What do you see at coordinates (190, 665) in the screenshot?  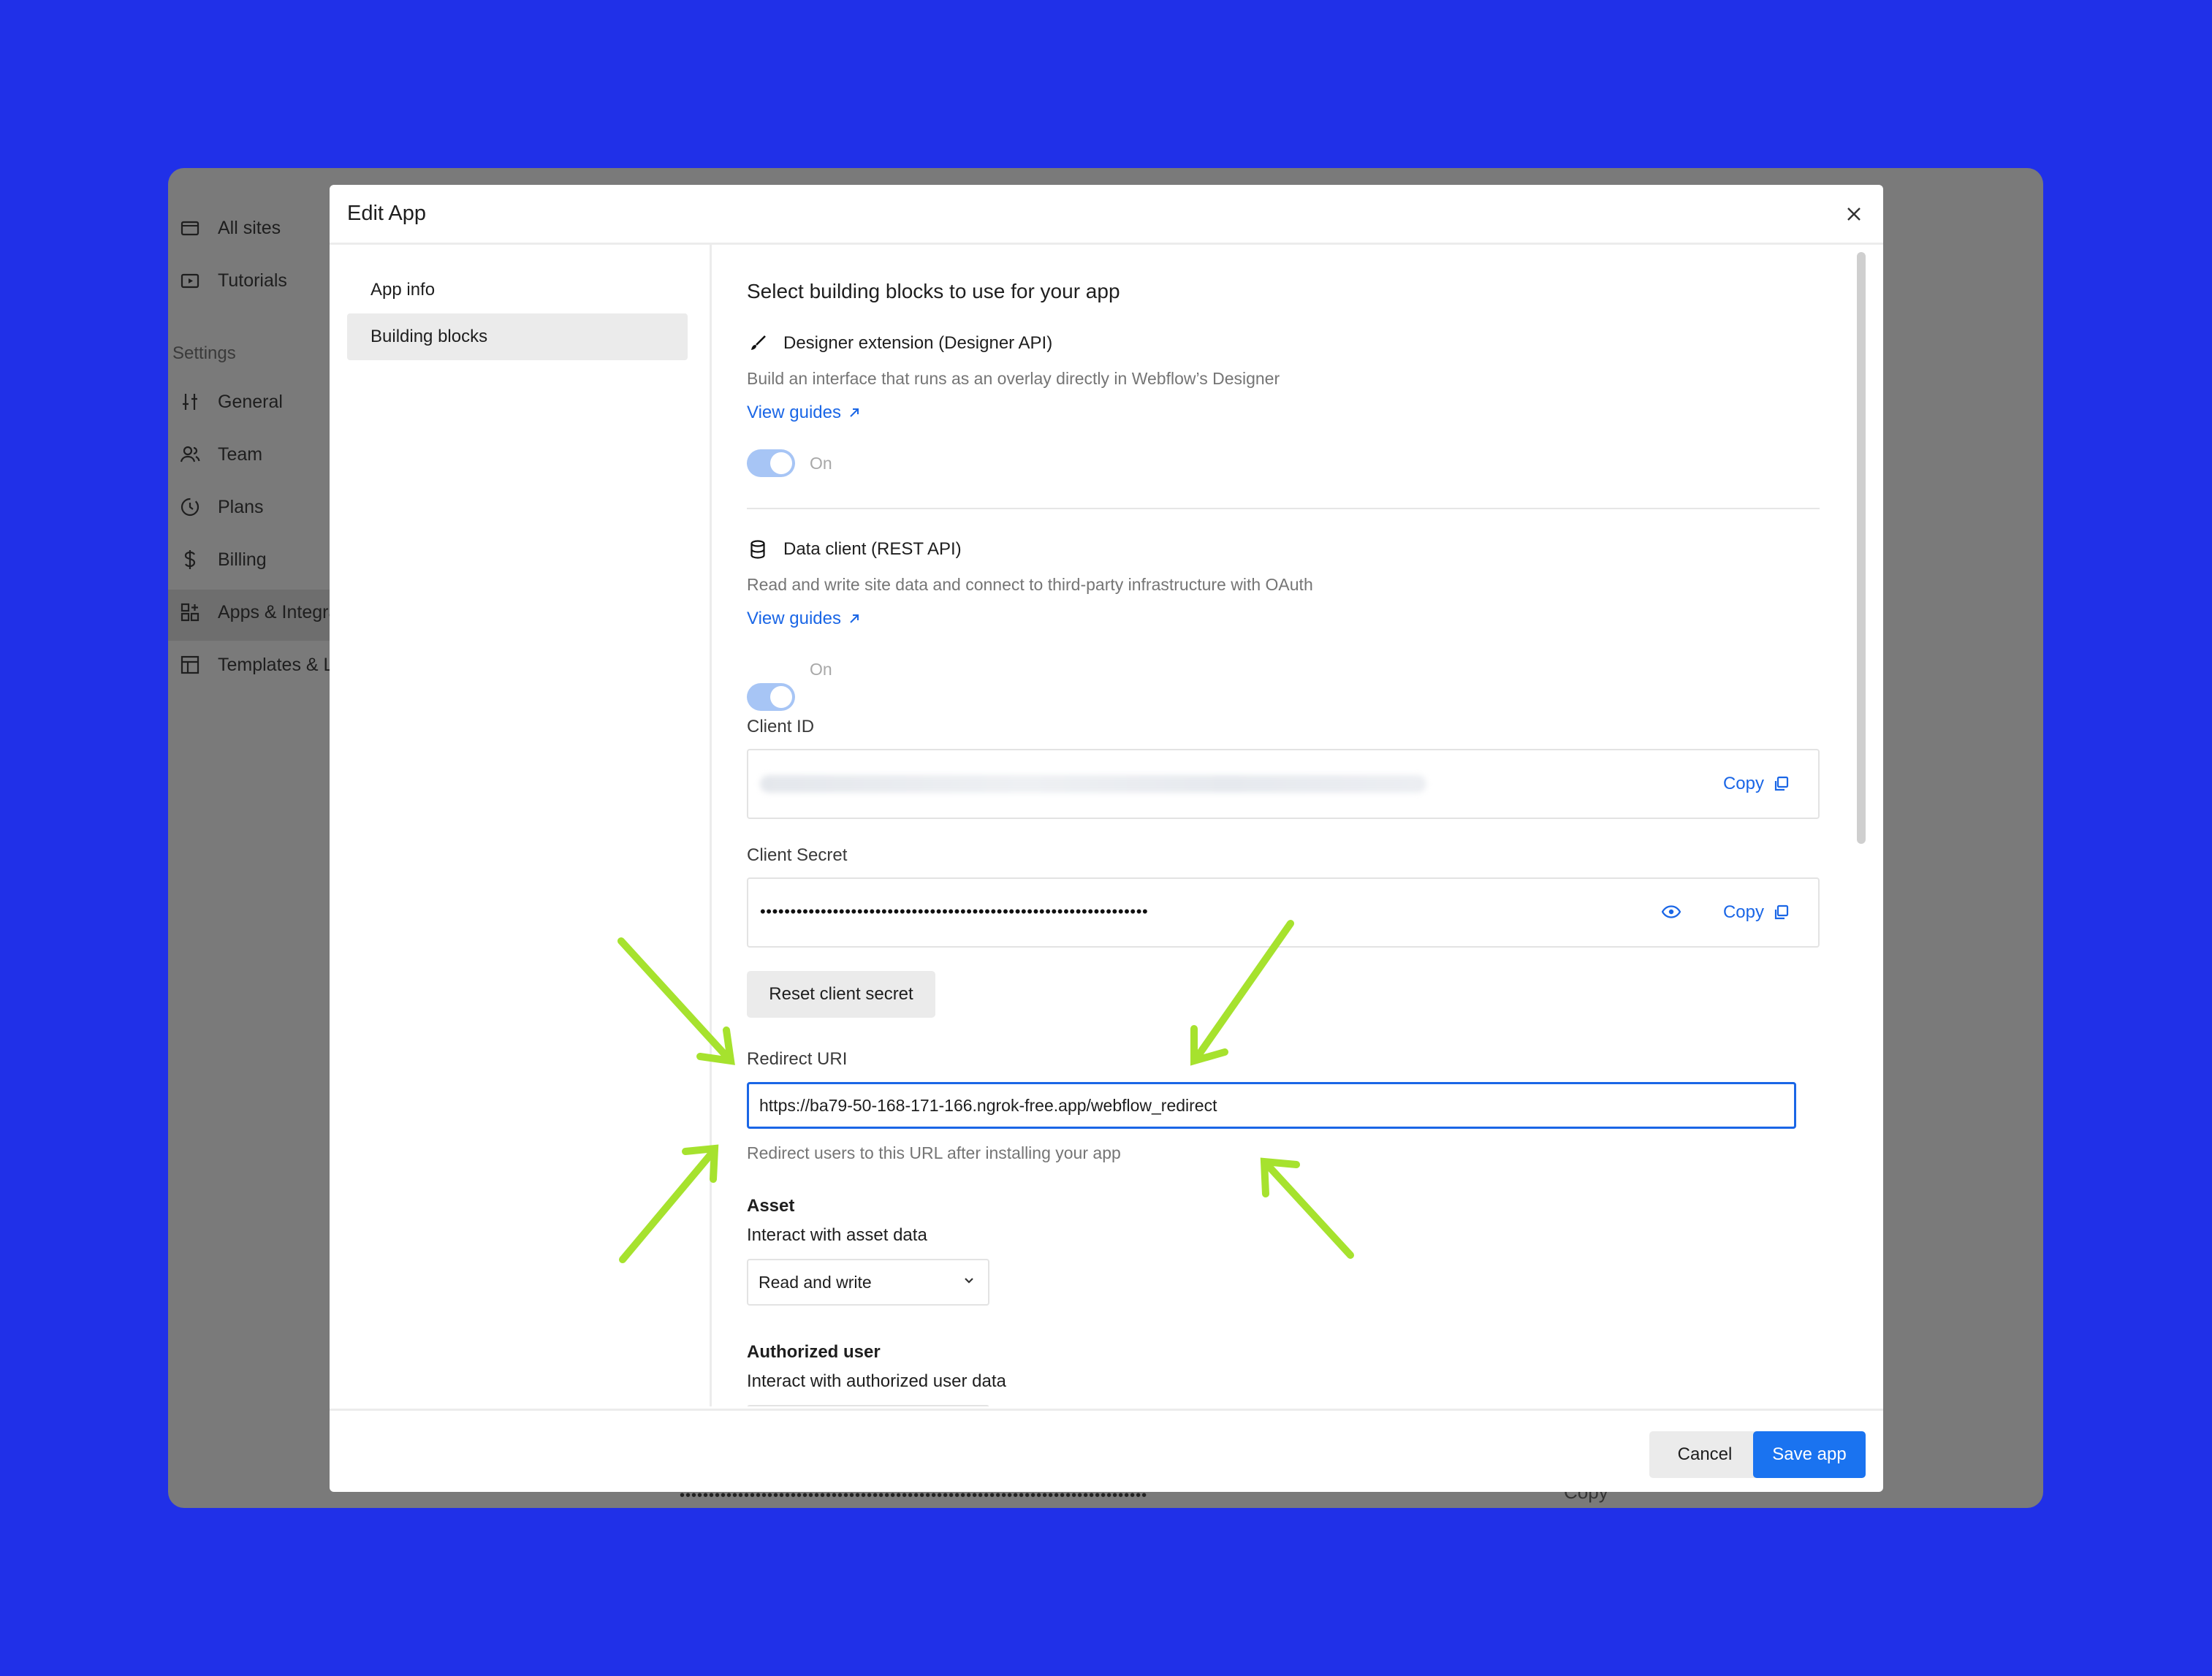 I see `templates-icon` at bounding box center [190, 665].